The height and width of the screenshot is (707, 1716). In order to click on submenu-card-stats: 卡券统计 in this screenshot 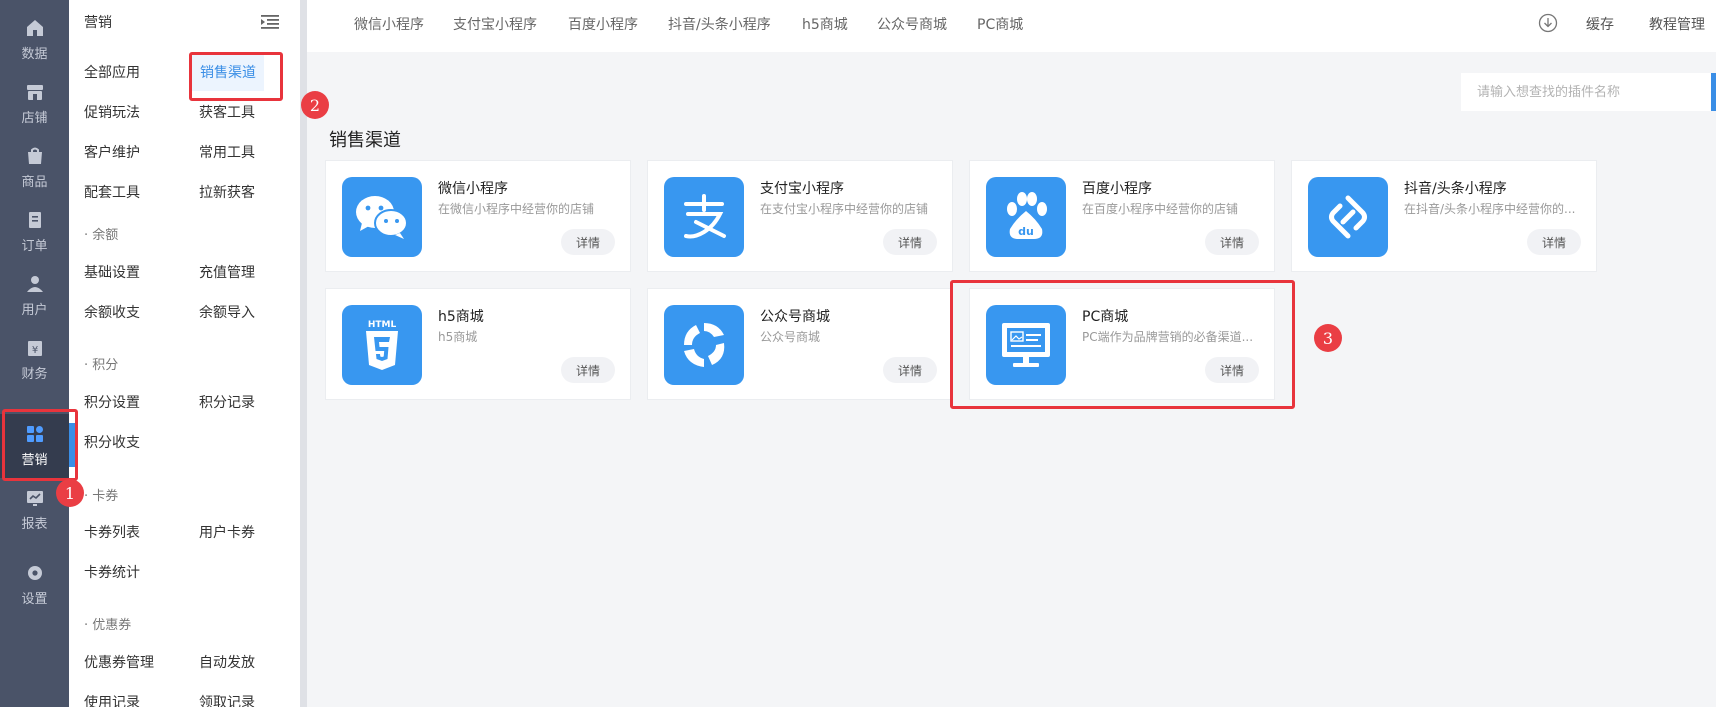, I will do `click(112, 573)`.